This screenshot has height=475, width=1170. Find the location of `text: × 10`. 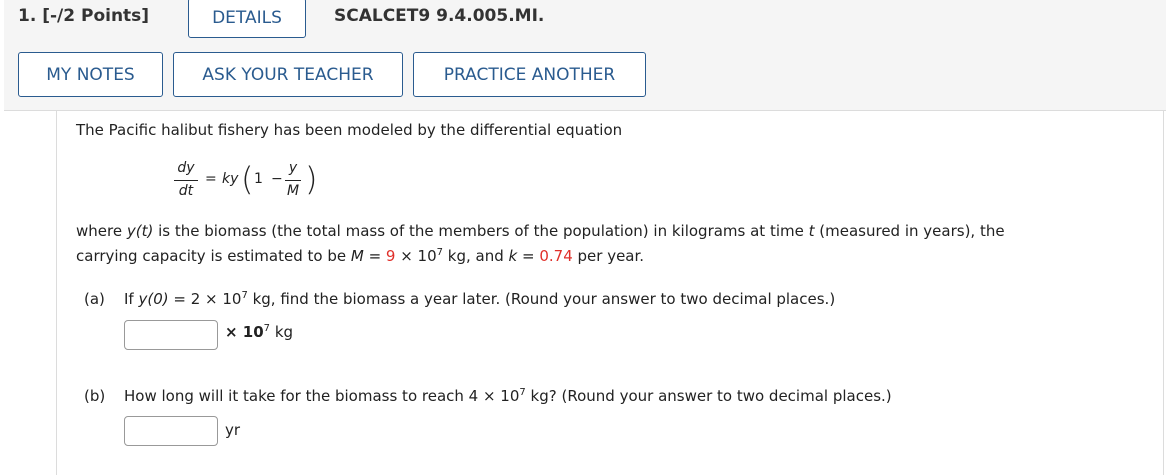

text: × 10 is located at coordinates (416, 256).